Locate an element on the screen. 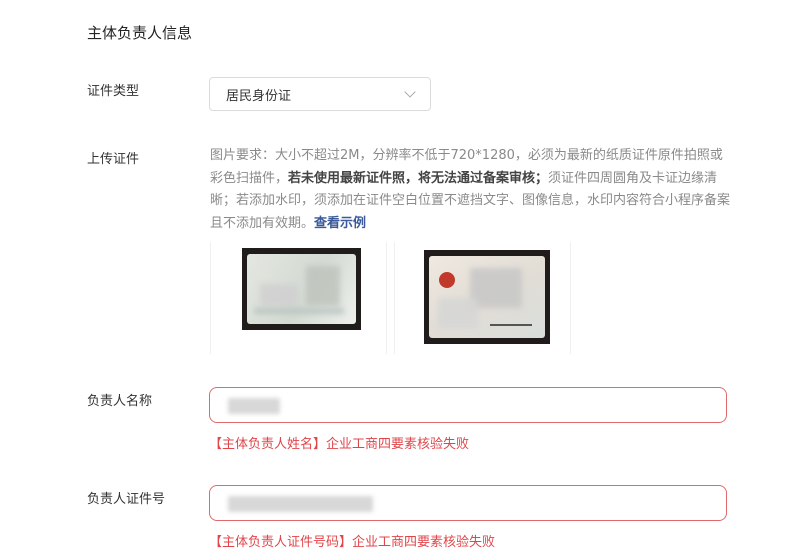  id-card-back-image is located at coordinates (487, 297).